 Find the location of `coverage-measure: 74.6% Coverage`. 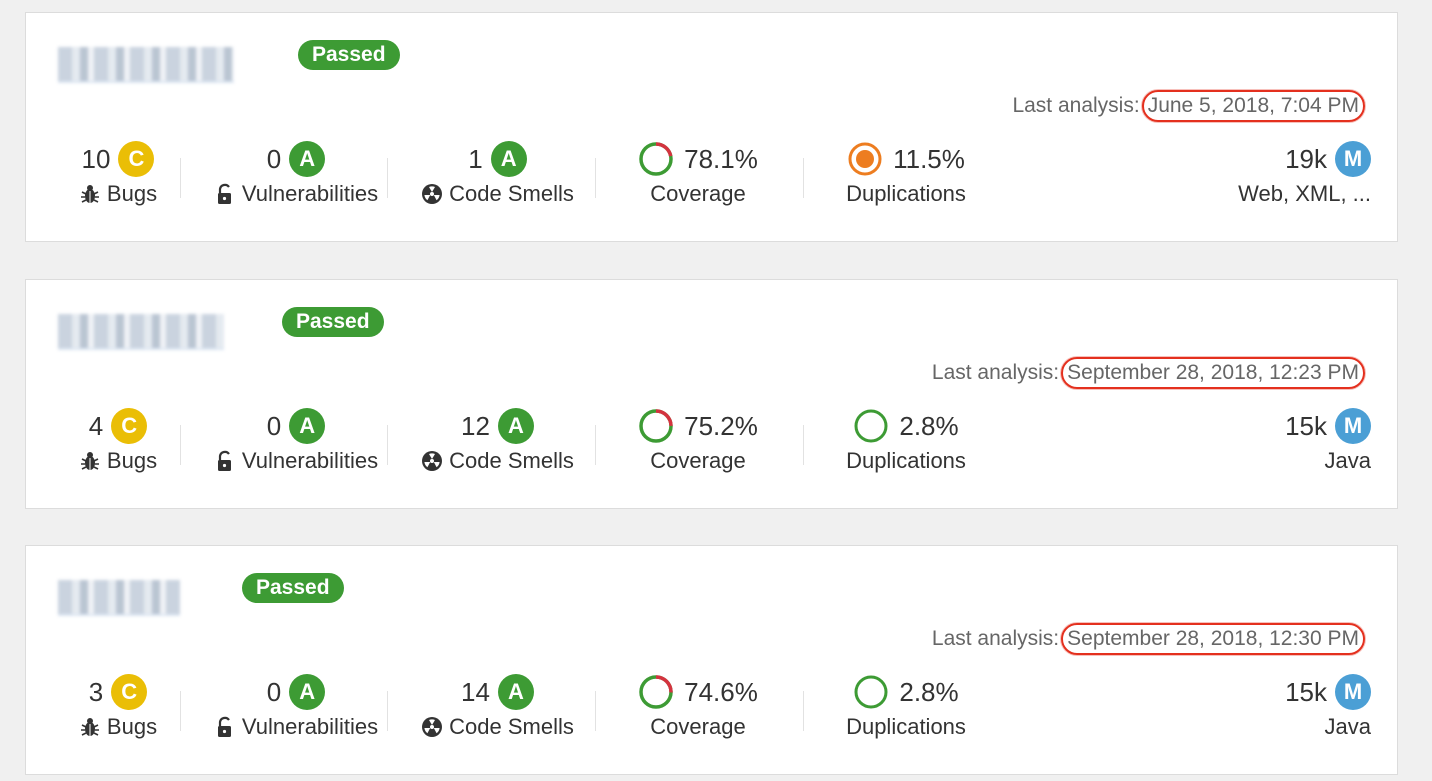

coverage-measure: 74.6% Coverage is located at coordinates (698, 706).